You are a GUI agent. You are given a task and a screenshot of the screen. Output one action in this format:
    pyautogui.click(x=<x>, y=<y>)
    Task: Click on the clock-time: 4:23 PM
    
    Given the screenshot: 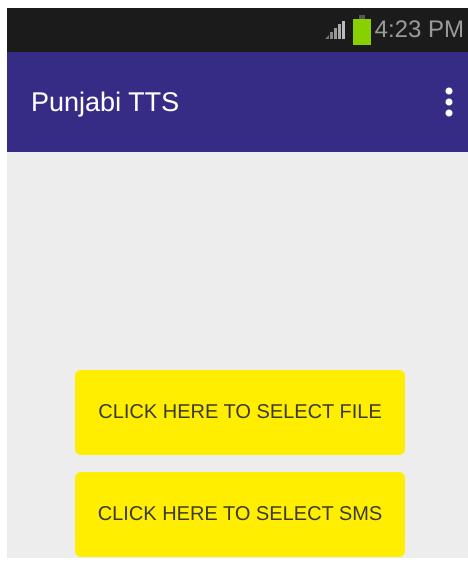 What is the action you would take?
    pyautogui.click(x=419, y=30)
    